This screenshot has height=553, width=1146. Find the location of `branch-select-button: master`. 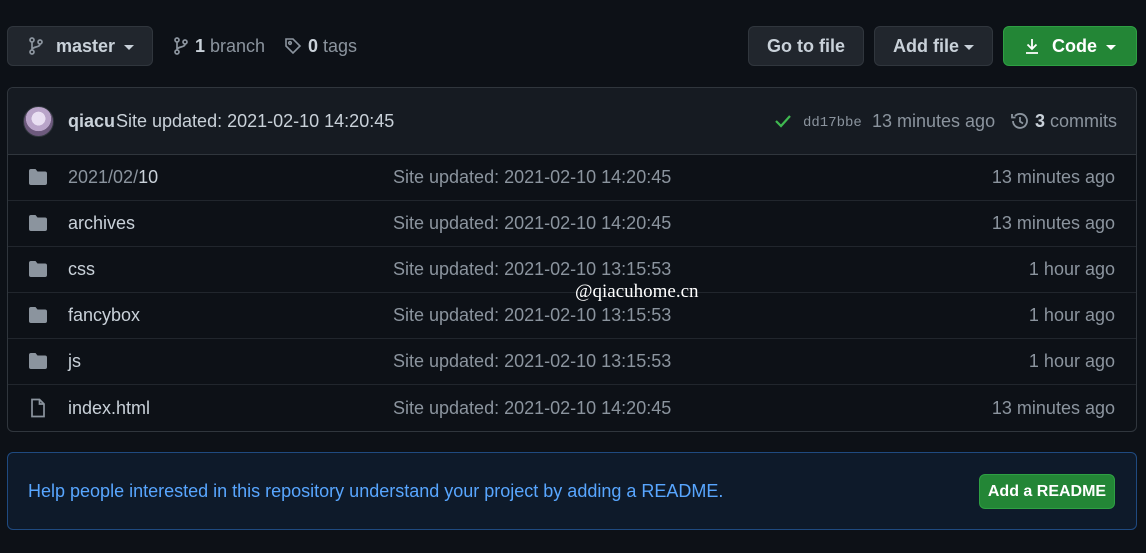

branch-select-button: master is located at coordinates (80, 46).